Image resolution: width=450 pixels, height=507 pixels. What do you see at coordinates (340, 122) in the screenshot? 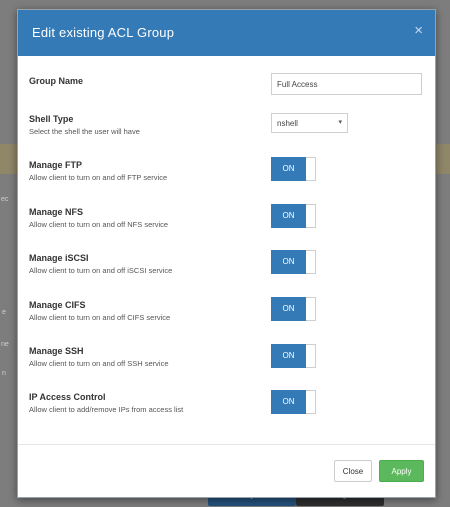
I see `chevron-down-icon: ▾` at bounding box center [340, 122].